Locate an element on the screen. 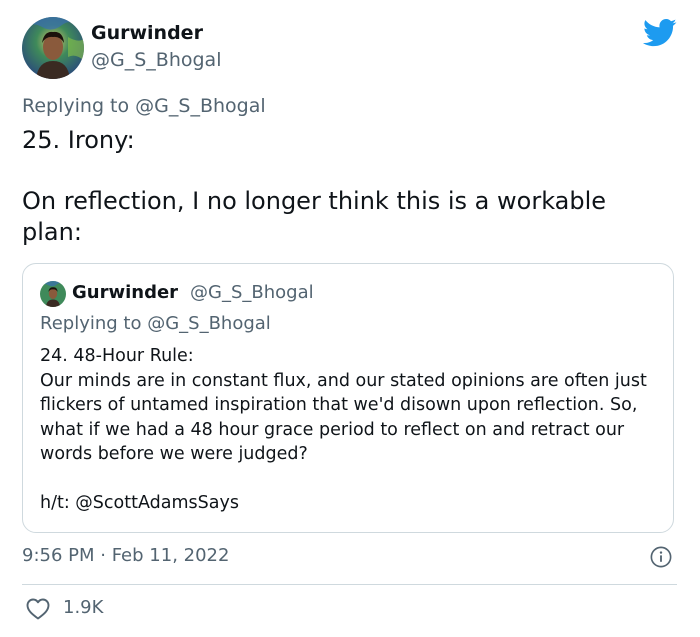  like-count: 1.9K is located at coordinates (83, 607).